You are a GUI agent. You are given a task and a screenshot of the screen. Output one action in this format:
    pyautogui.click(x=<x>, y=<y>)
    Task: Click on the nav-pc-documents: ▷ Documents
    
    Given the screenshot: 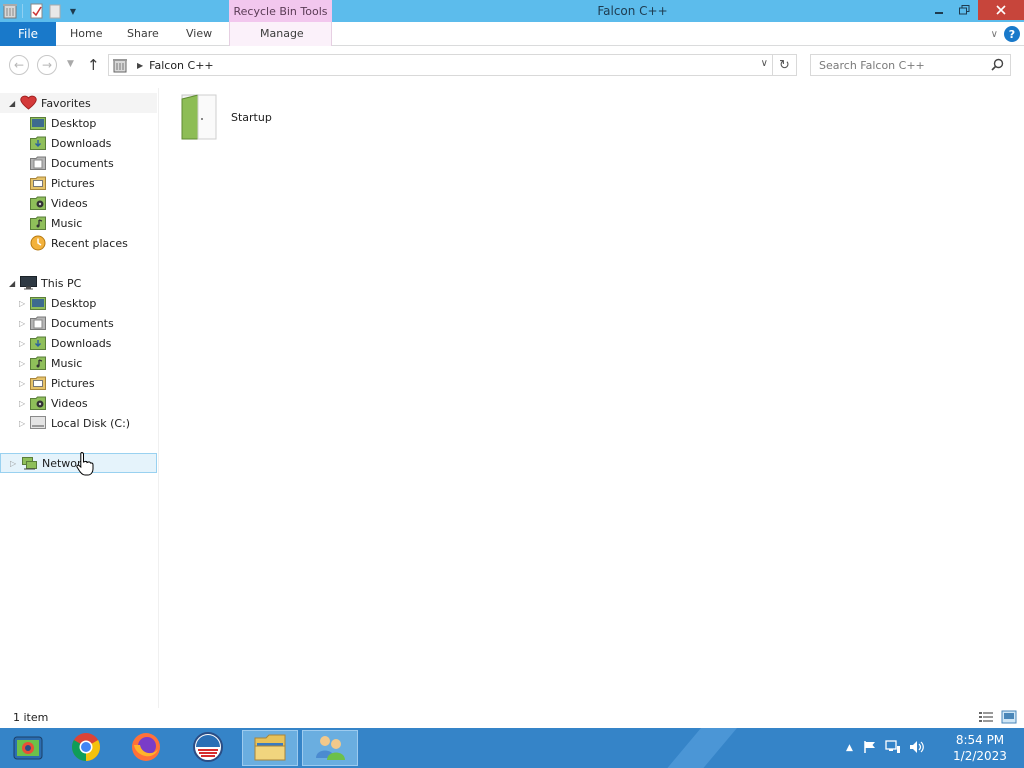 What is the action you would take?
    pyautogui.click(x=78, y=323)
    